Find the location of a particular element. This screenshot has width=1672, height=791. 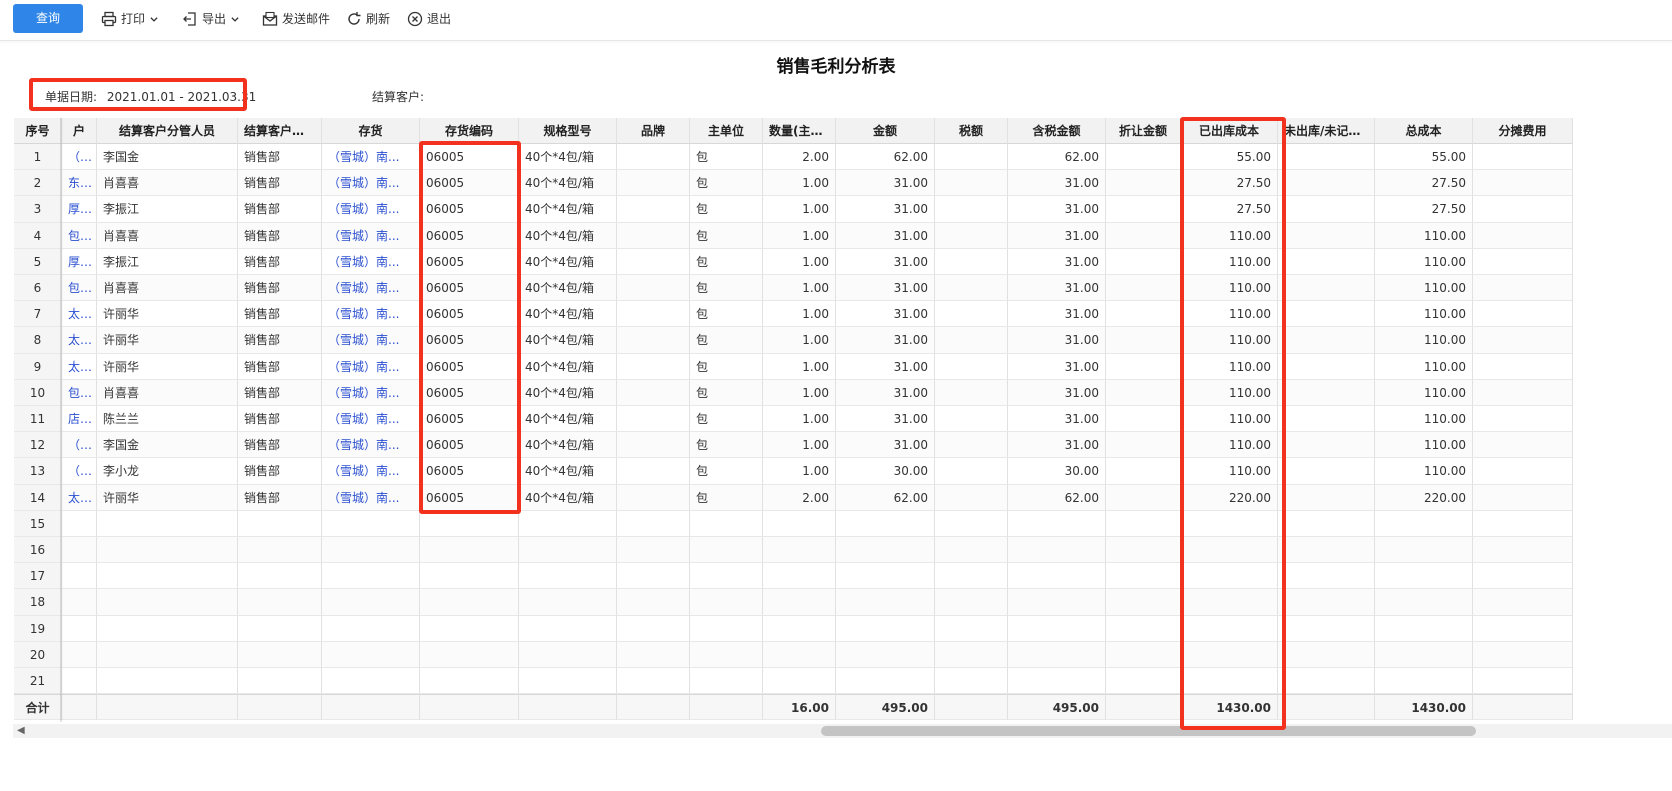

table-row: 18 is located at coordinates (793, 602).